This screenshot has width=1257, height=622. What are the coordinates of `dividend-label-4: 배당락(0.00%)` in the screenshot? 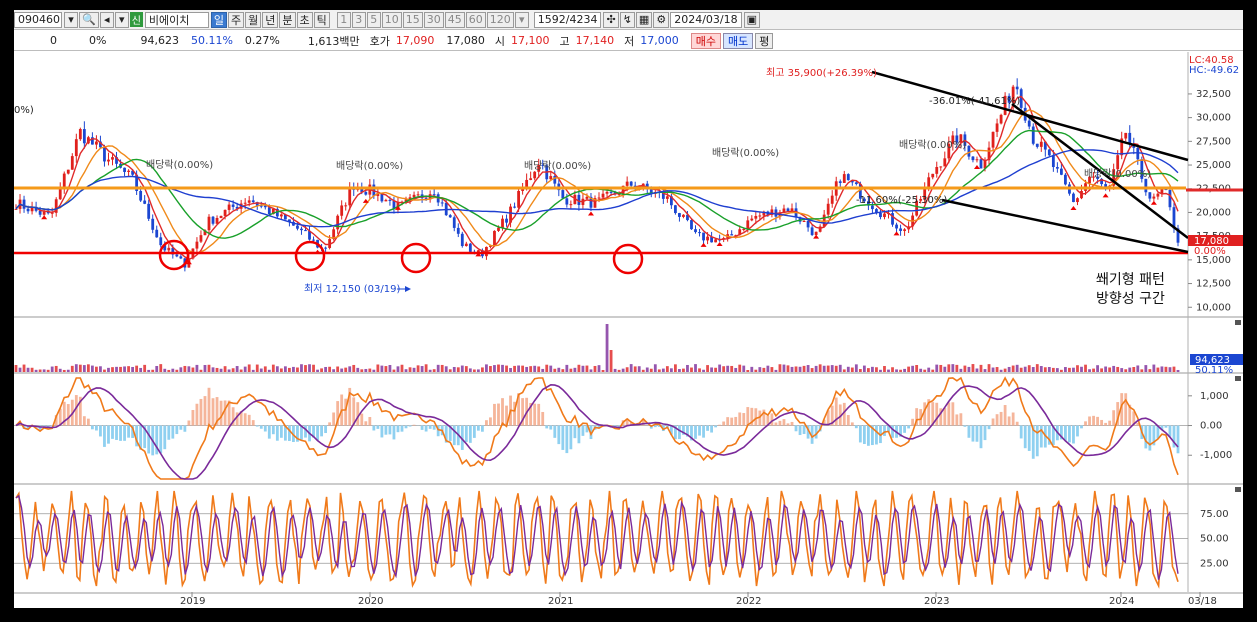 It's located at (745, 153).